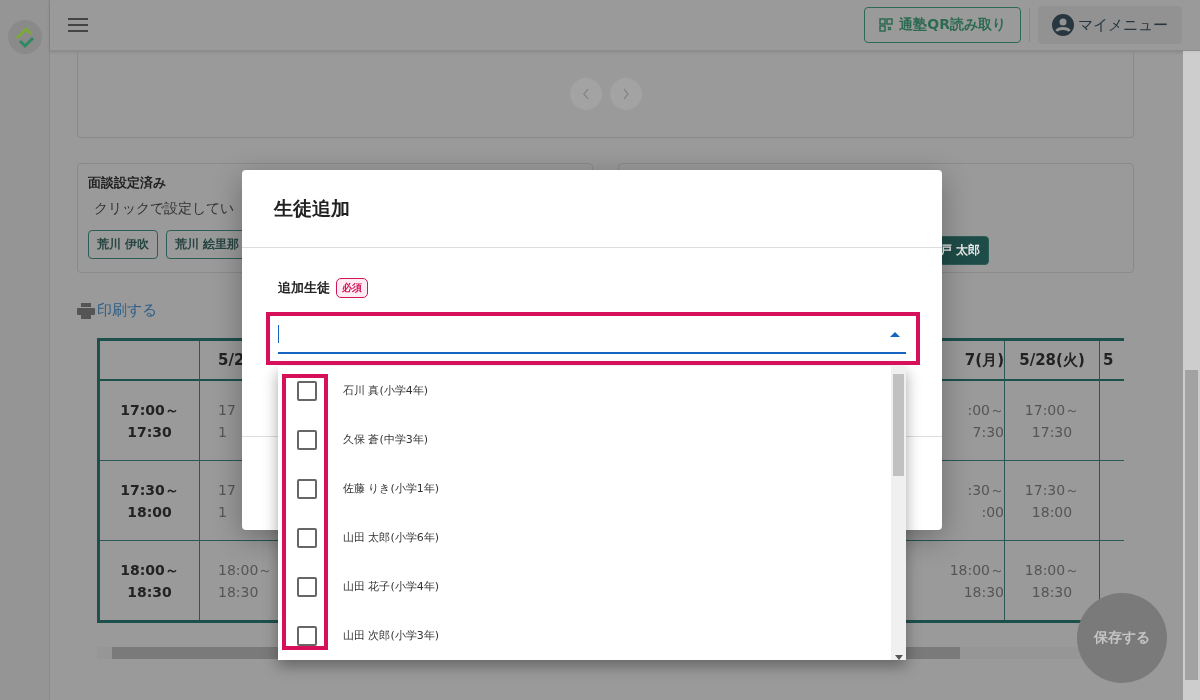 This screenshot has width=1200, height=700. Describe the element at coordinates (584, 488) in the screenshot. I see `student-option: 佐藤 りき(小学1年)` at that location.